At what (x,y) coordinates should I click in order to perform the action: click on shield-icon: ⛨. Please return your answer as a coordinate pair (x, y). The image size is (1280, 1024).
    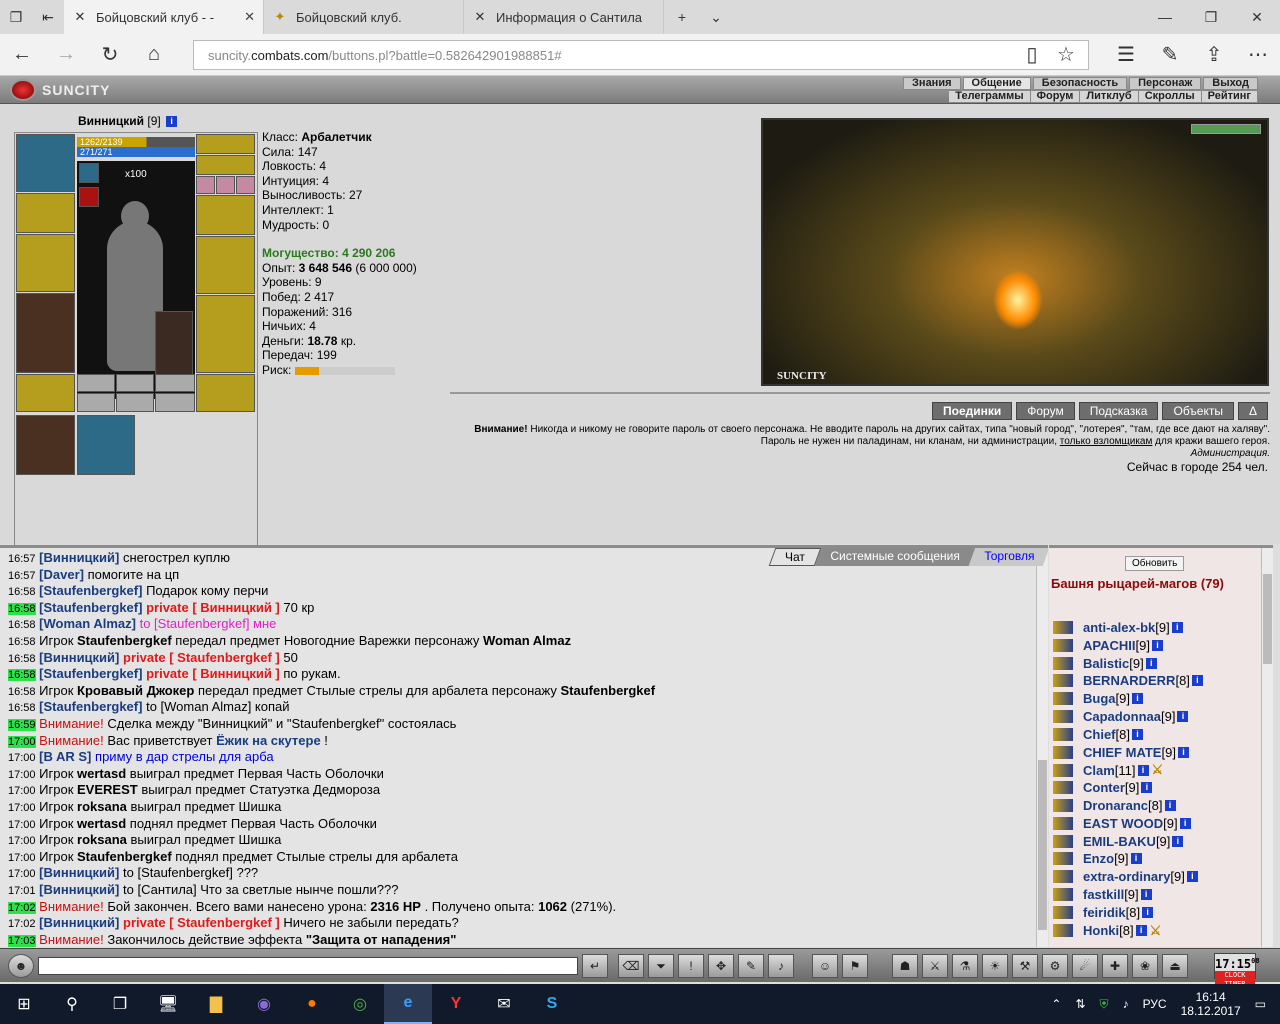
    Looking at the image, I should click on (1104, 1004).